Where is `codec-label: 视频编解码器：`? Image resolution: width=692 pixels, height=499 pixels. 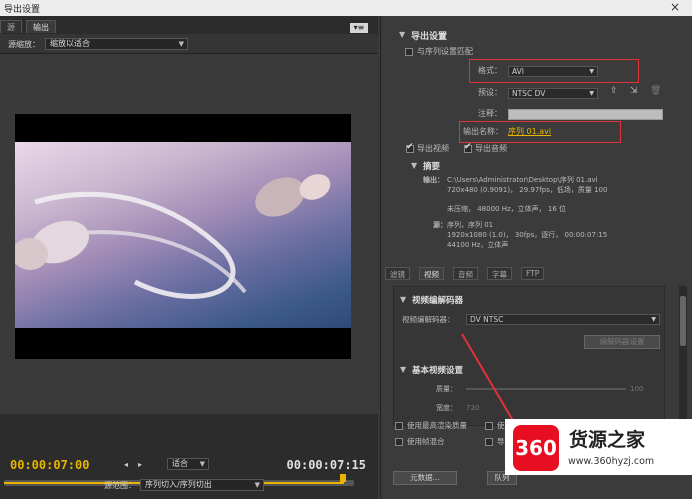 codec-label: 视频编解码器： is located at coordinates (428, 319).